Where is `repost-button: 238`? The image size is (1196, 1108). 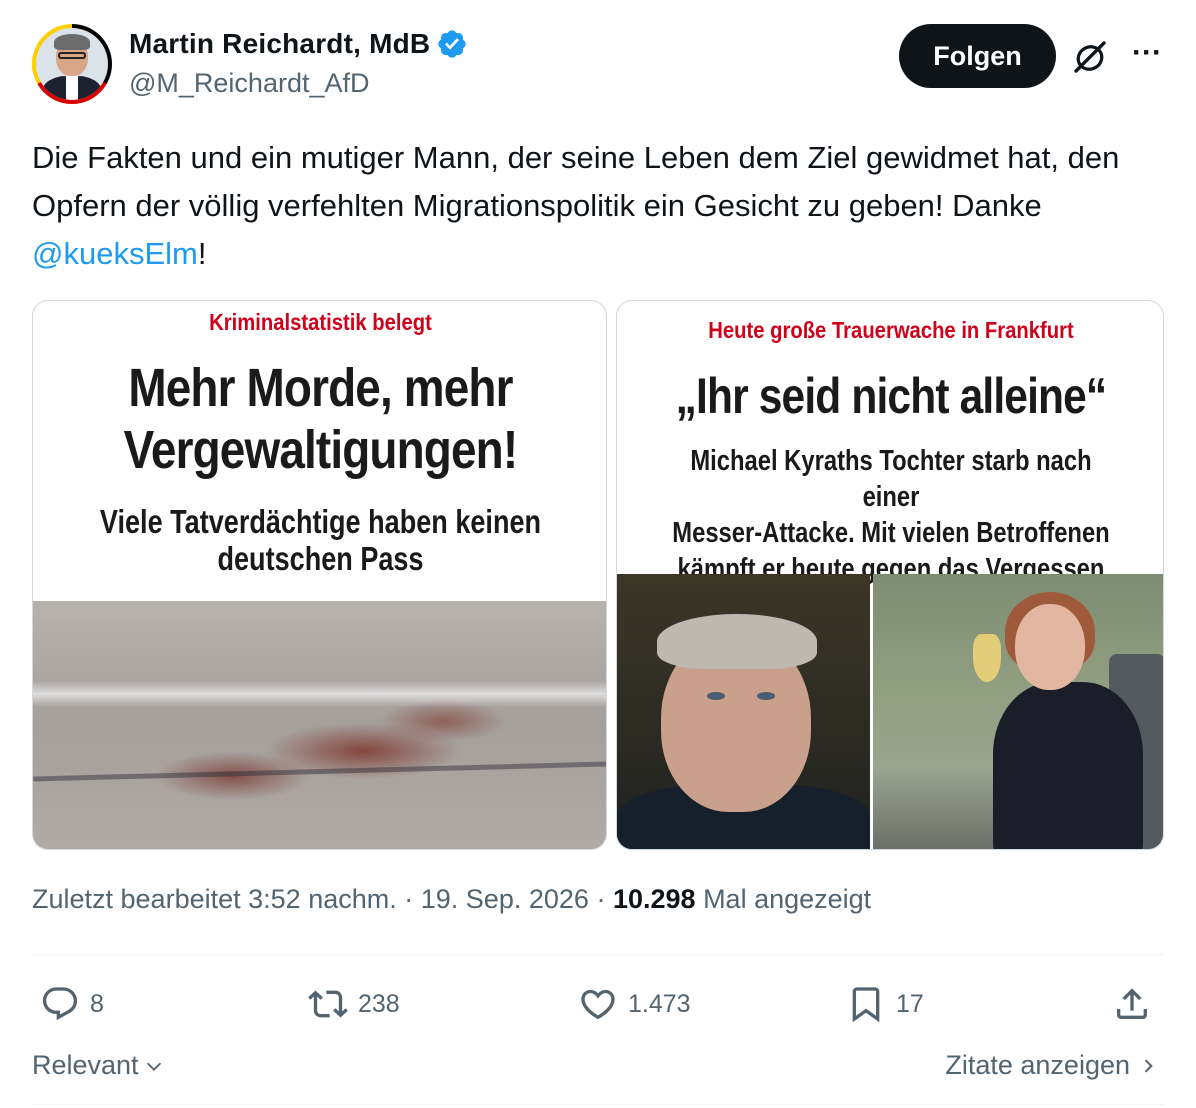 repost-button: 238 is located at coordinates (354, 1004).